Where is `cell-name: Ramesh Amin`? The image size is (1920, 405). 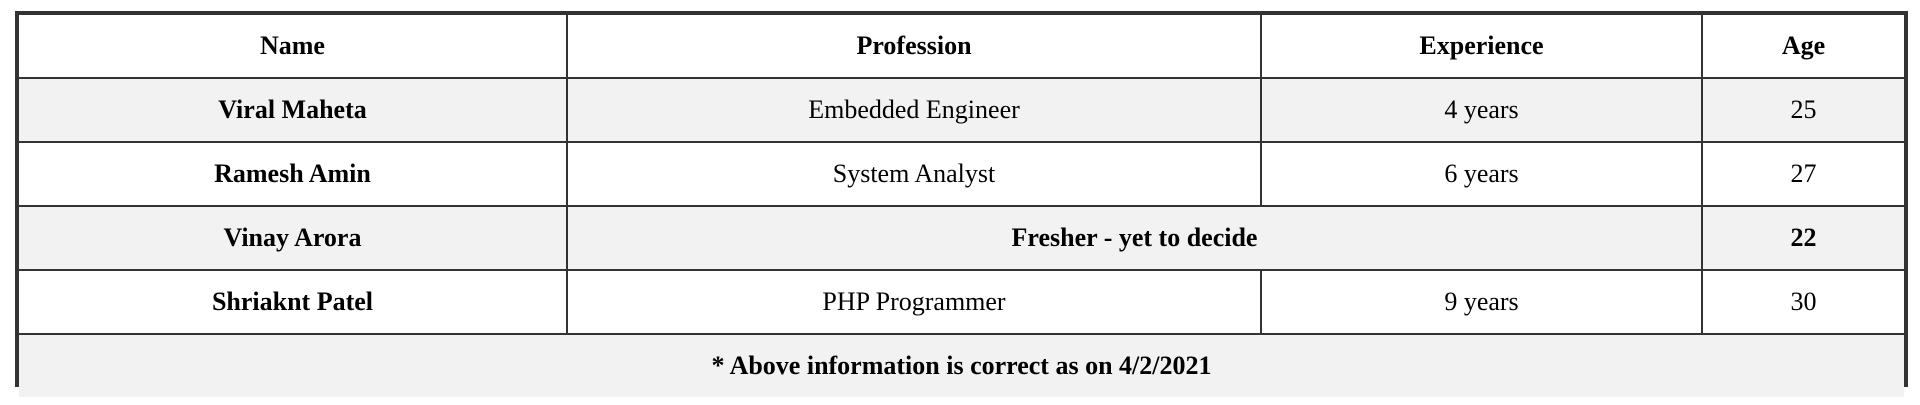
cell-name: Ramesh Amin is located at coordinates (293, 174).